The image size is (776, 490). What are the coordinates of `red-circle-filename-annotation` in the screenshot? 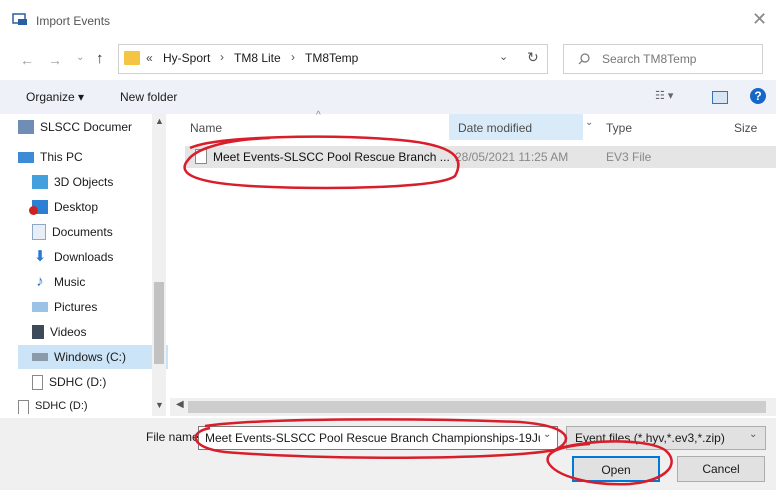 It's located at (380, 439).